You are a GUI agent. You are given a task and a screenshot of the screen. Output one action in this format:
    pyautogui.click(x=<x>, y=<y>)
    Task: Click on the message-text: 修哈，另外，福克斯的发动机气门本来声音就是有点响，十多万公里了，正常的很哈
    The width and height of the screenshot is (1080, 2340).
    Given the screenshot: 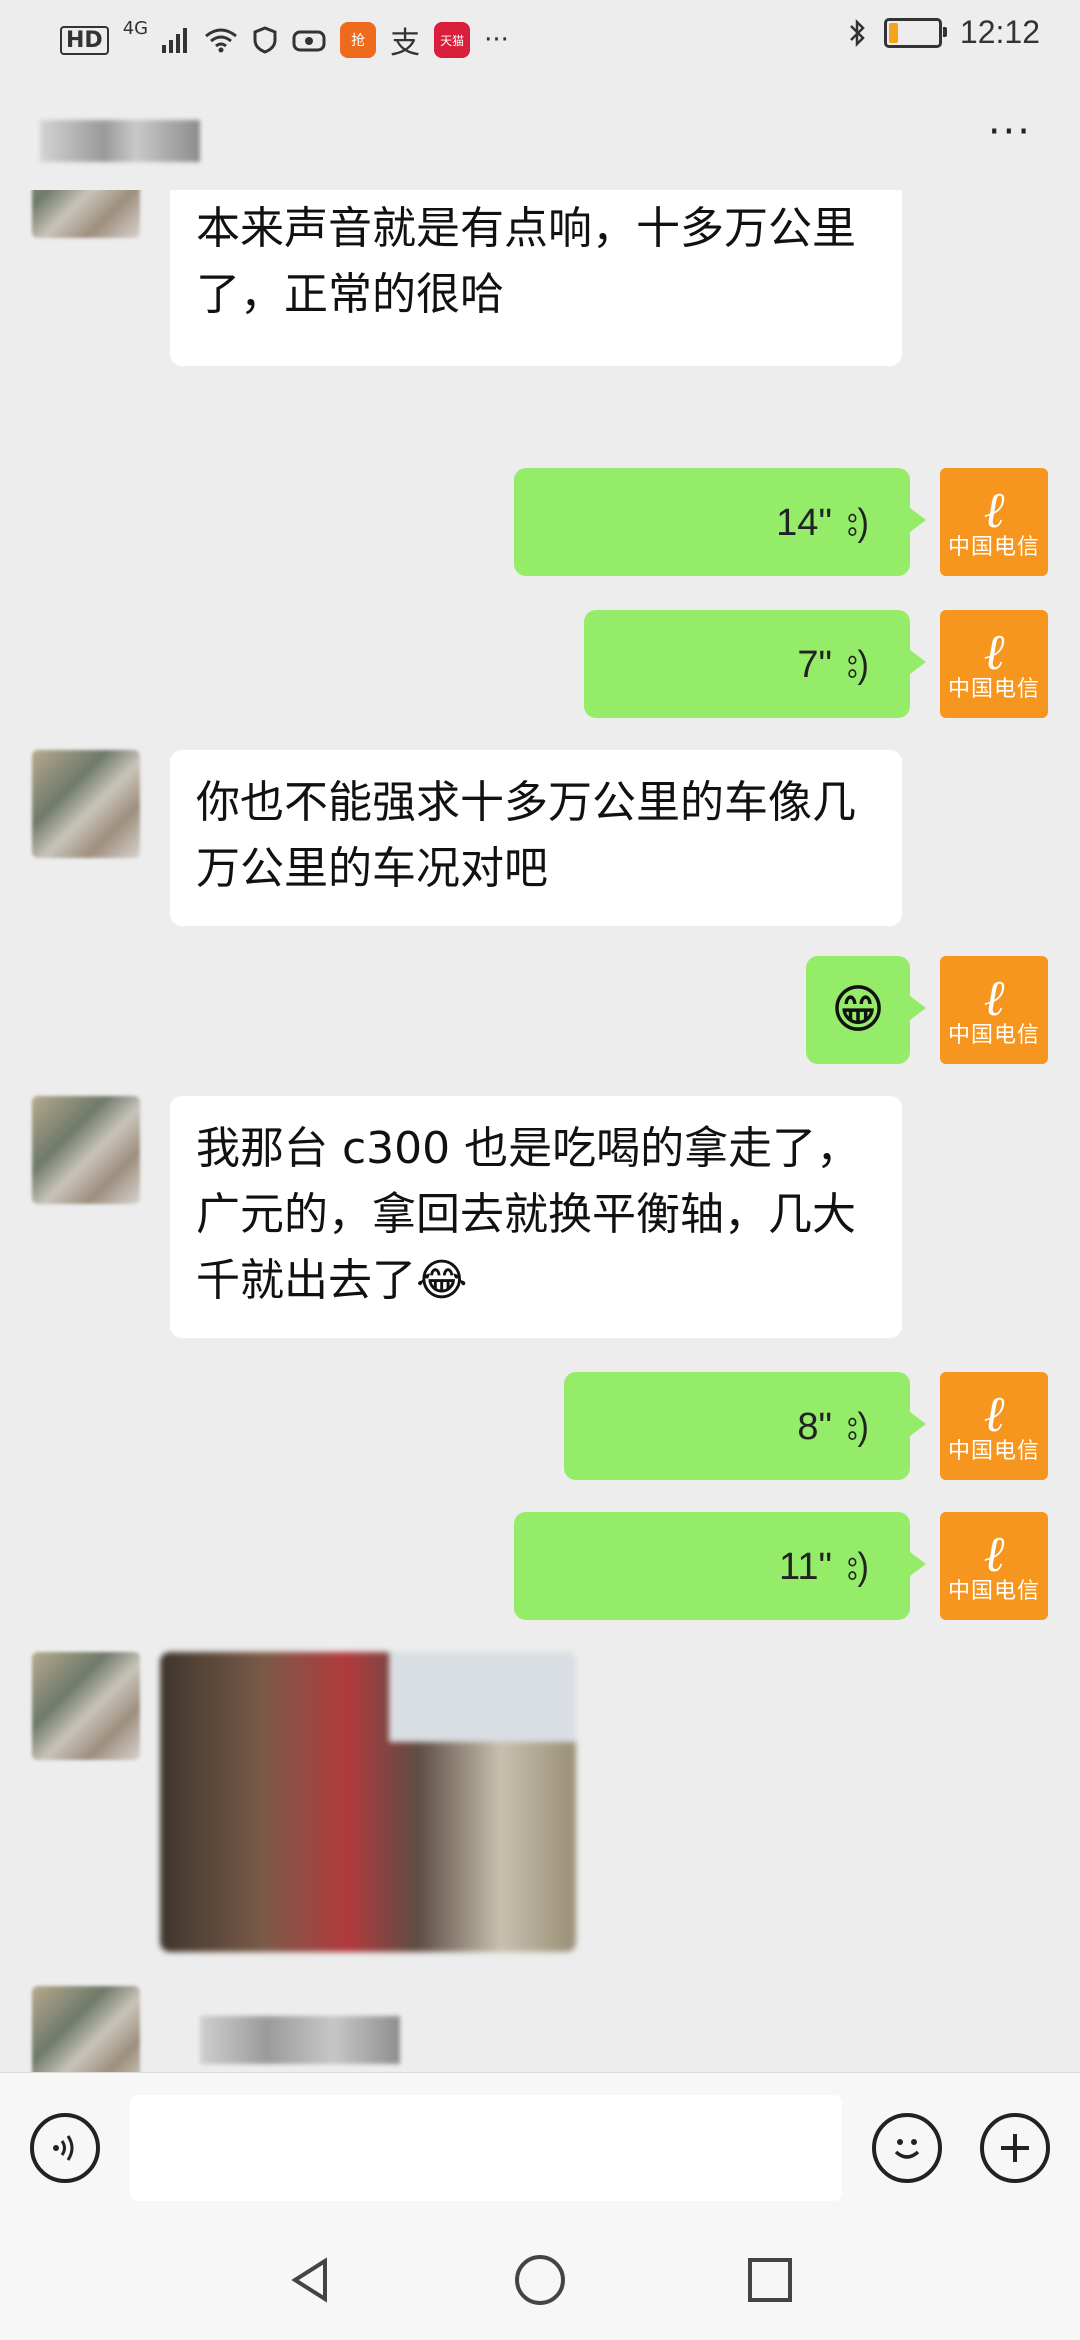 What is the action you would take?
    pyautogui.click(x=526, y=261)
    